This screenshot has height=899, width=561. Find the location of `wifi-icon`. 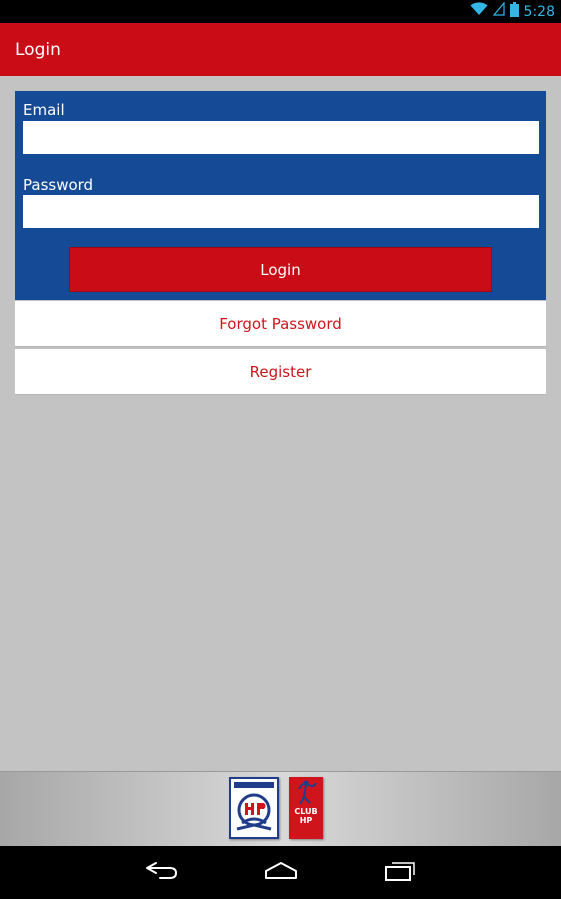

wifi-icon is located at coordinates (479, 11).